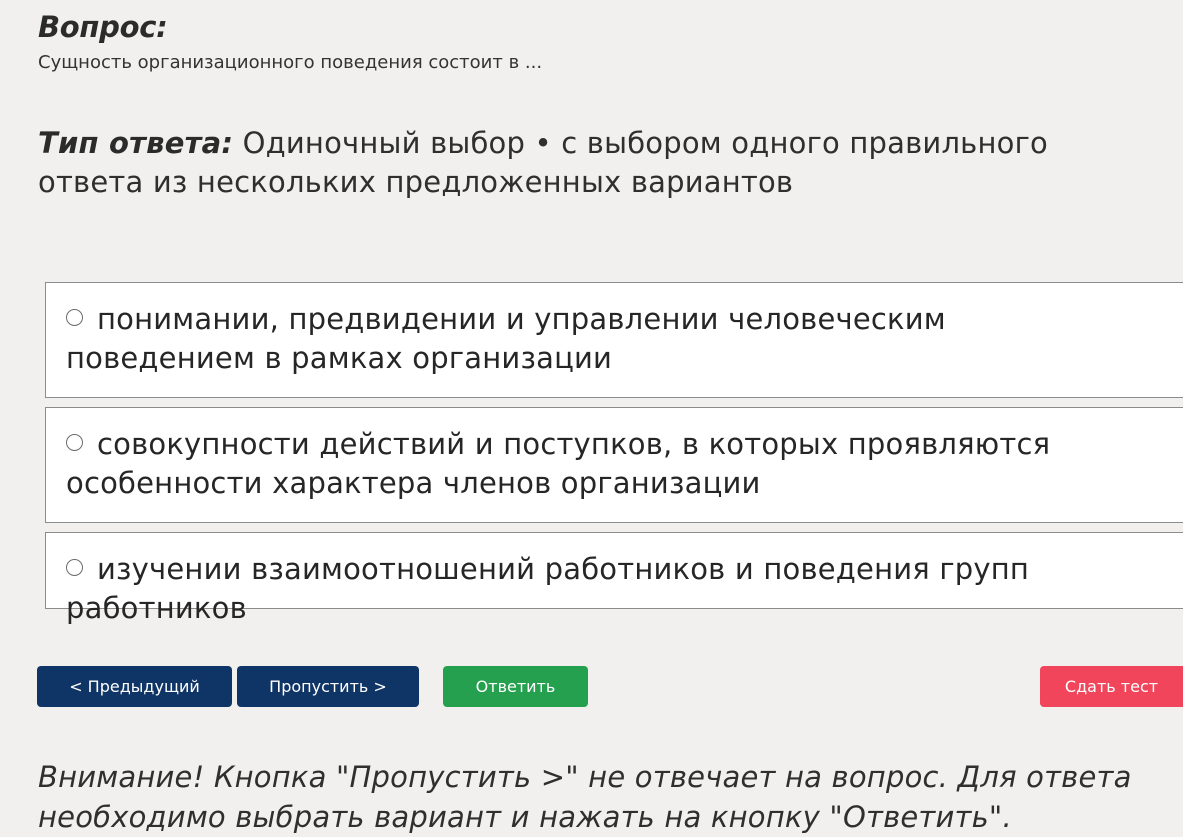 This screenshot has width=1183, height=837. Describe the element at coordinates (103, 27) in the screenshot. I see `question-heading: Вопрос:` at that location.